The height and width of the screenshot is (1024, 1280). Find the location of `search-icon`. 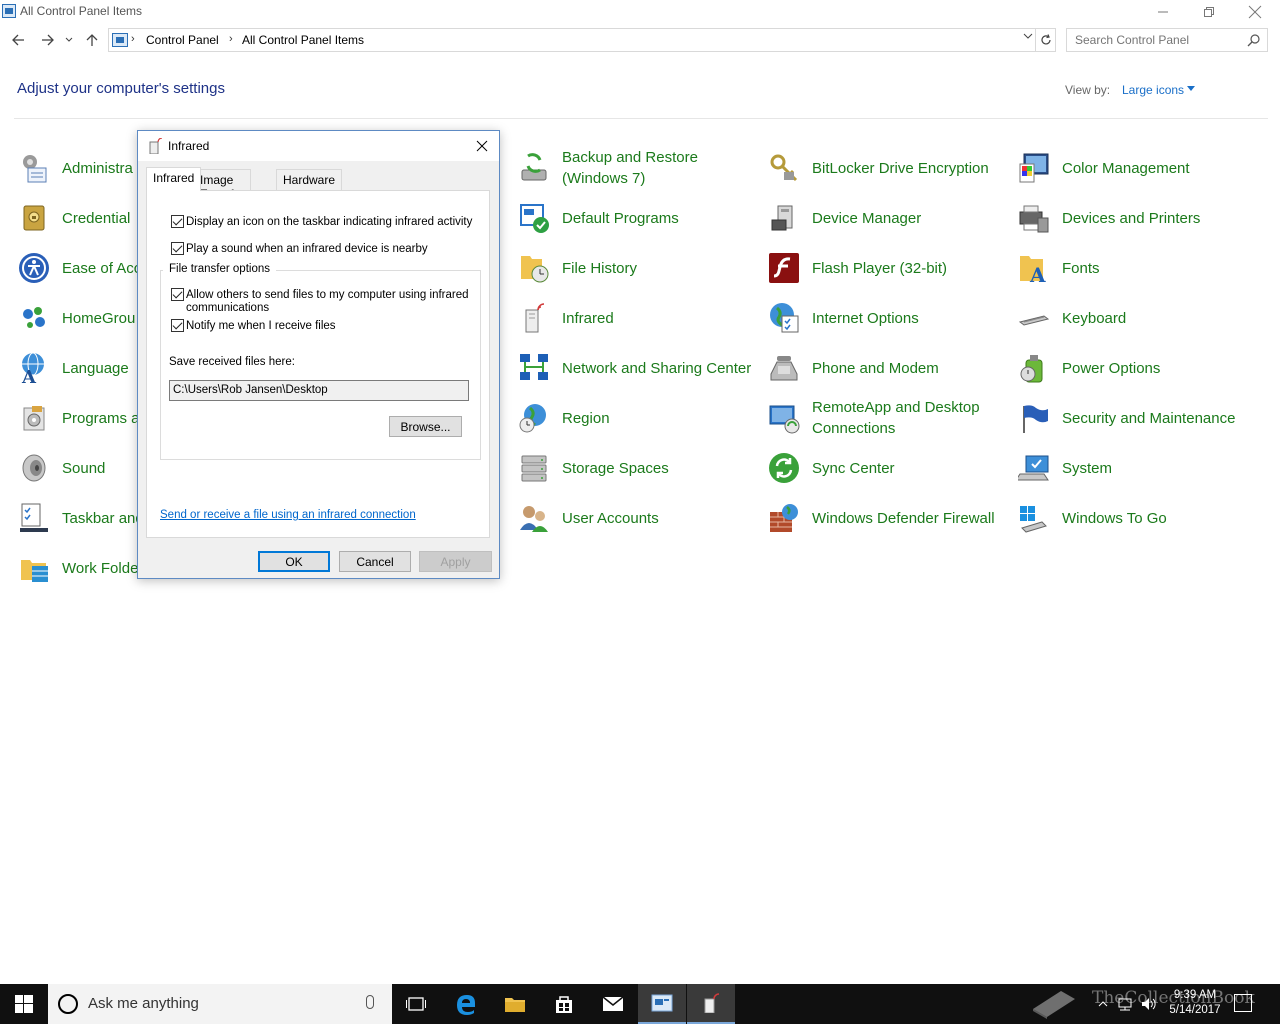

search-icon is located at coordinates (1254, 40).